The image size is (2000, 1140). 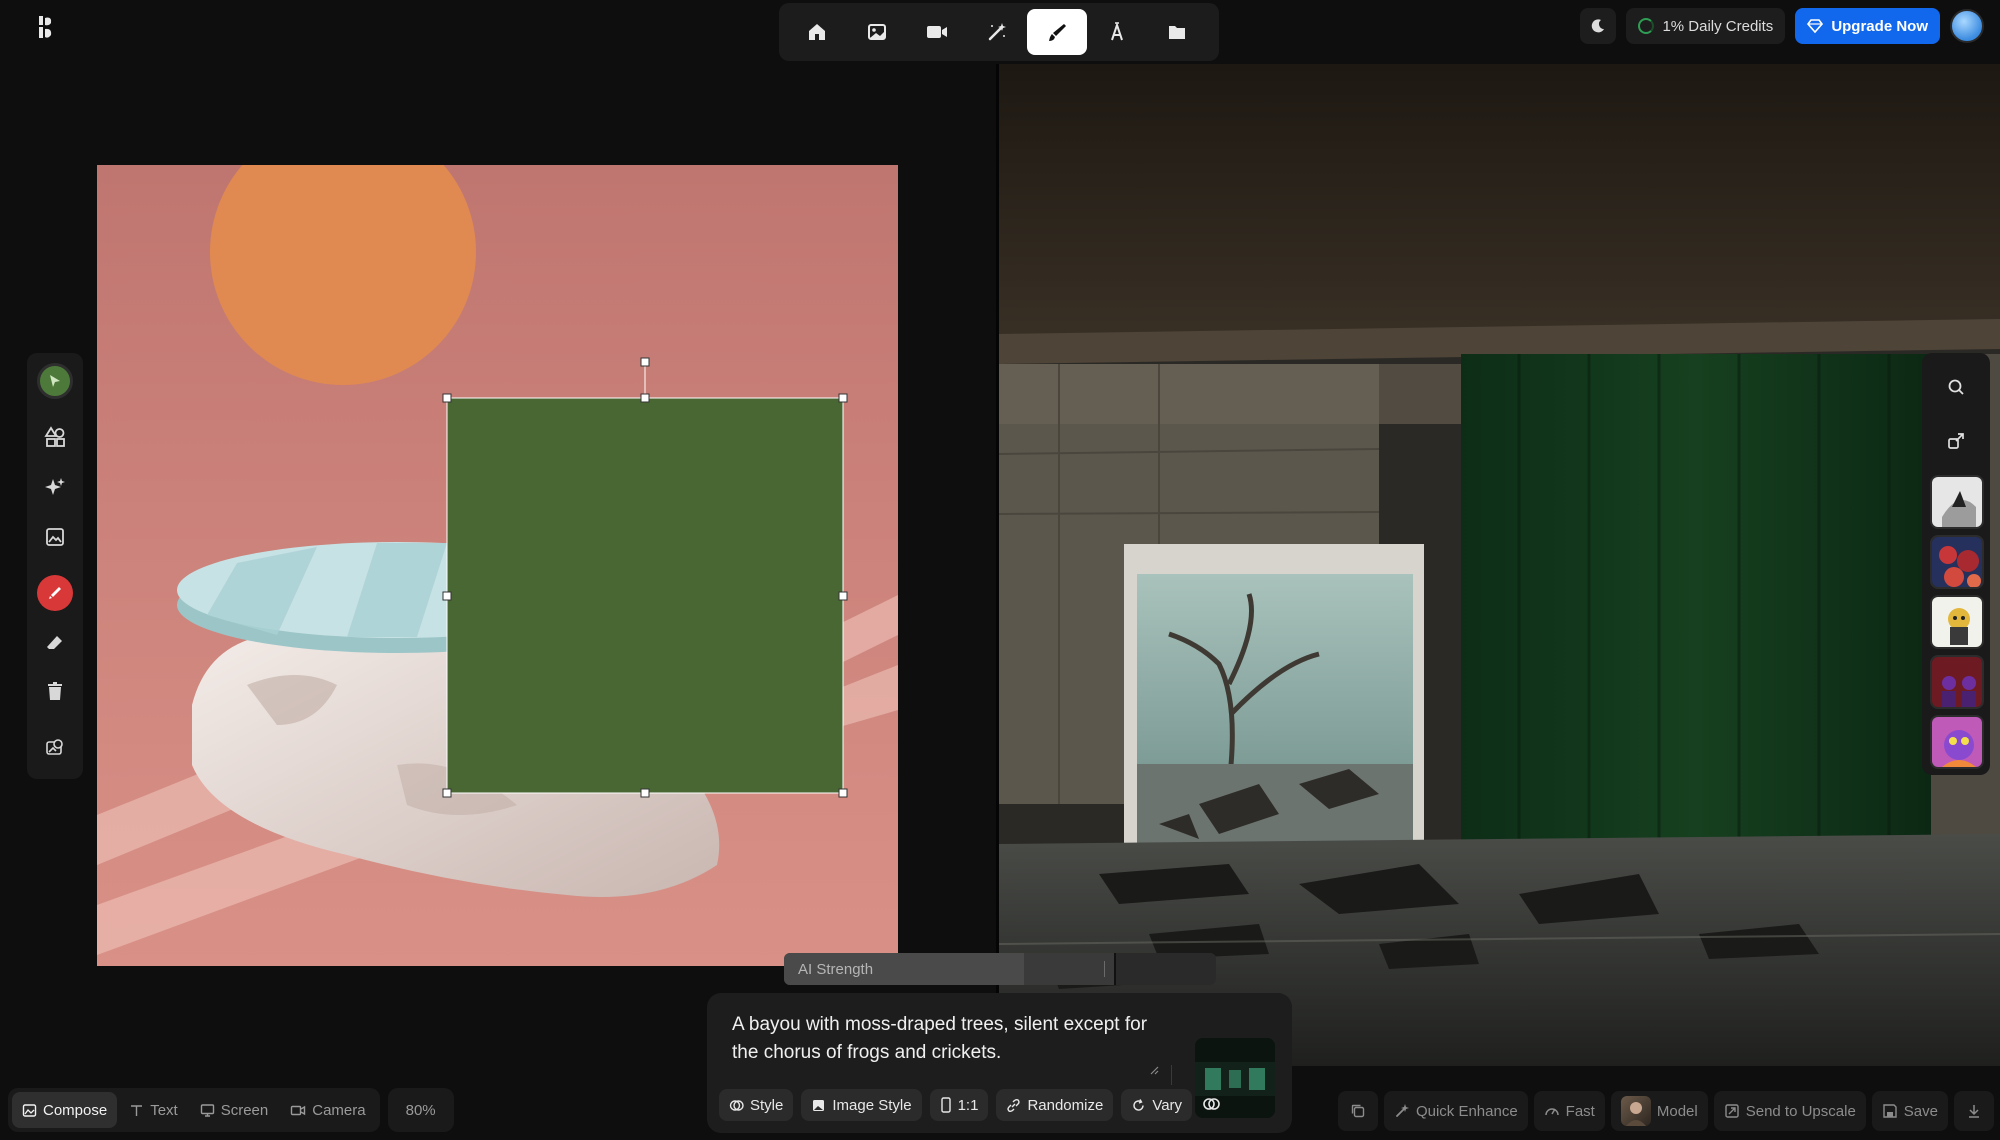 I want to click on send-to-upscale-button: Send to Upscale, so click(x=1789, y=1111).